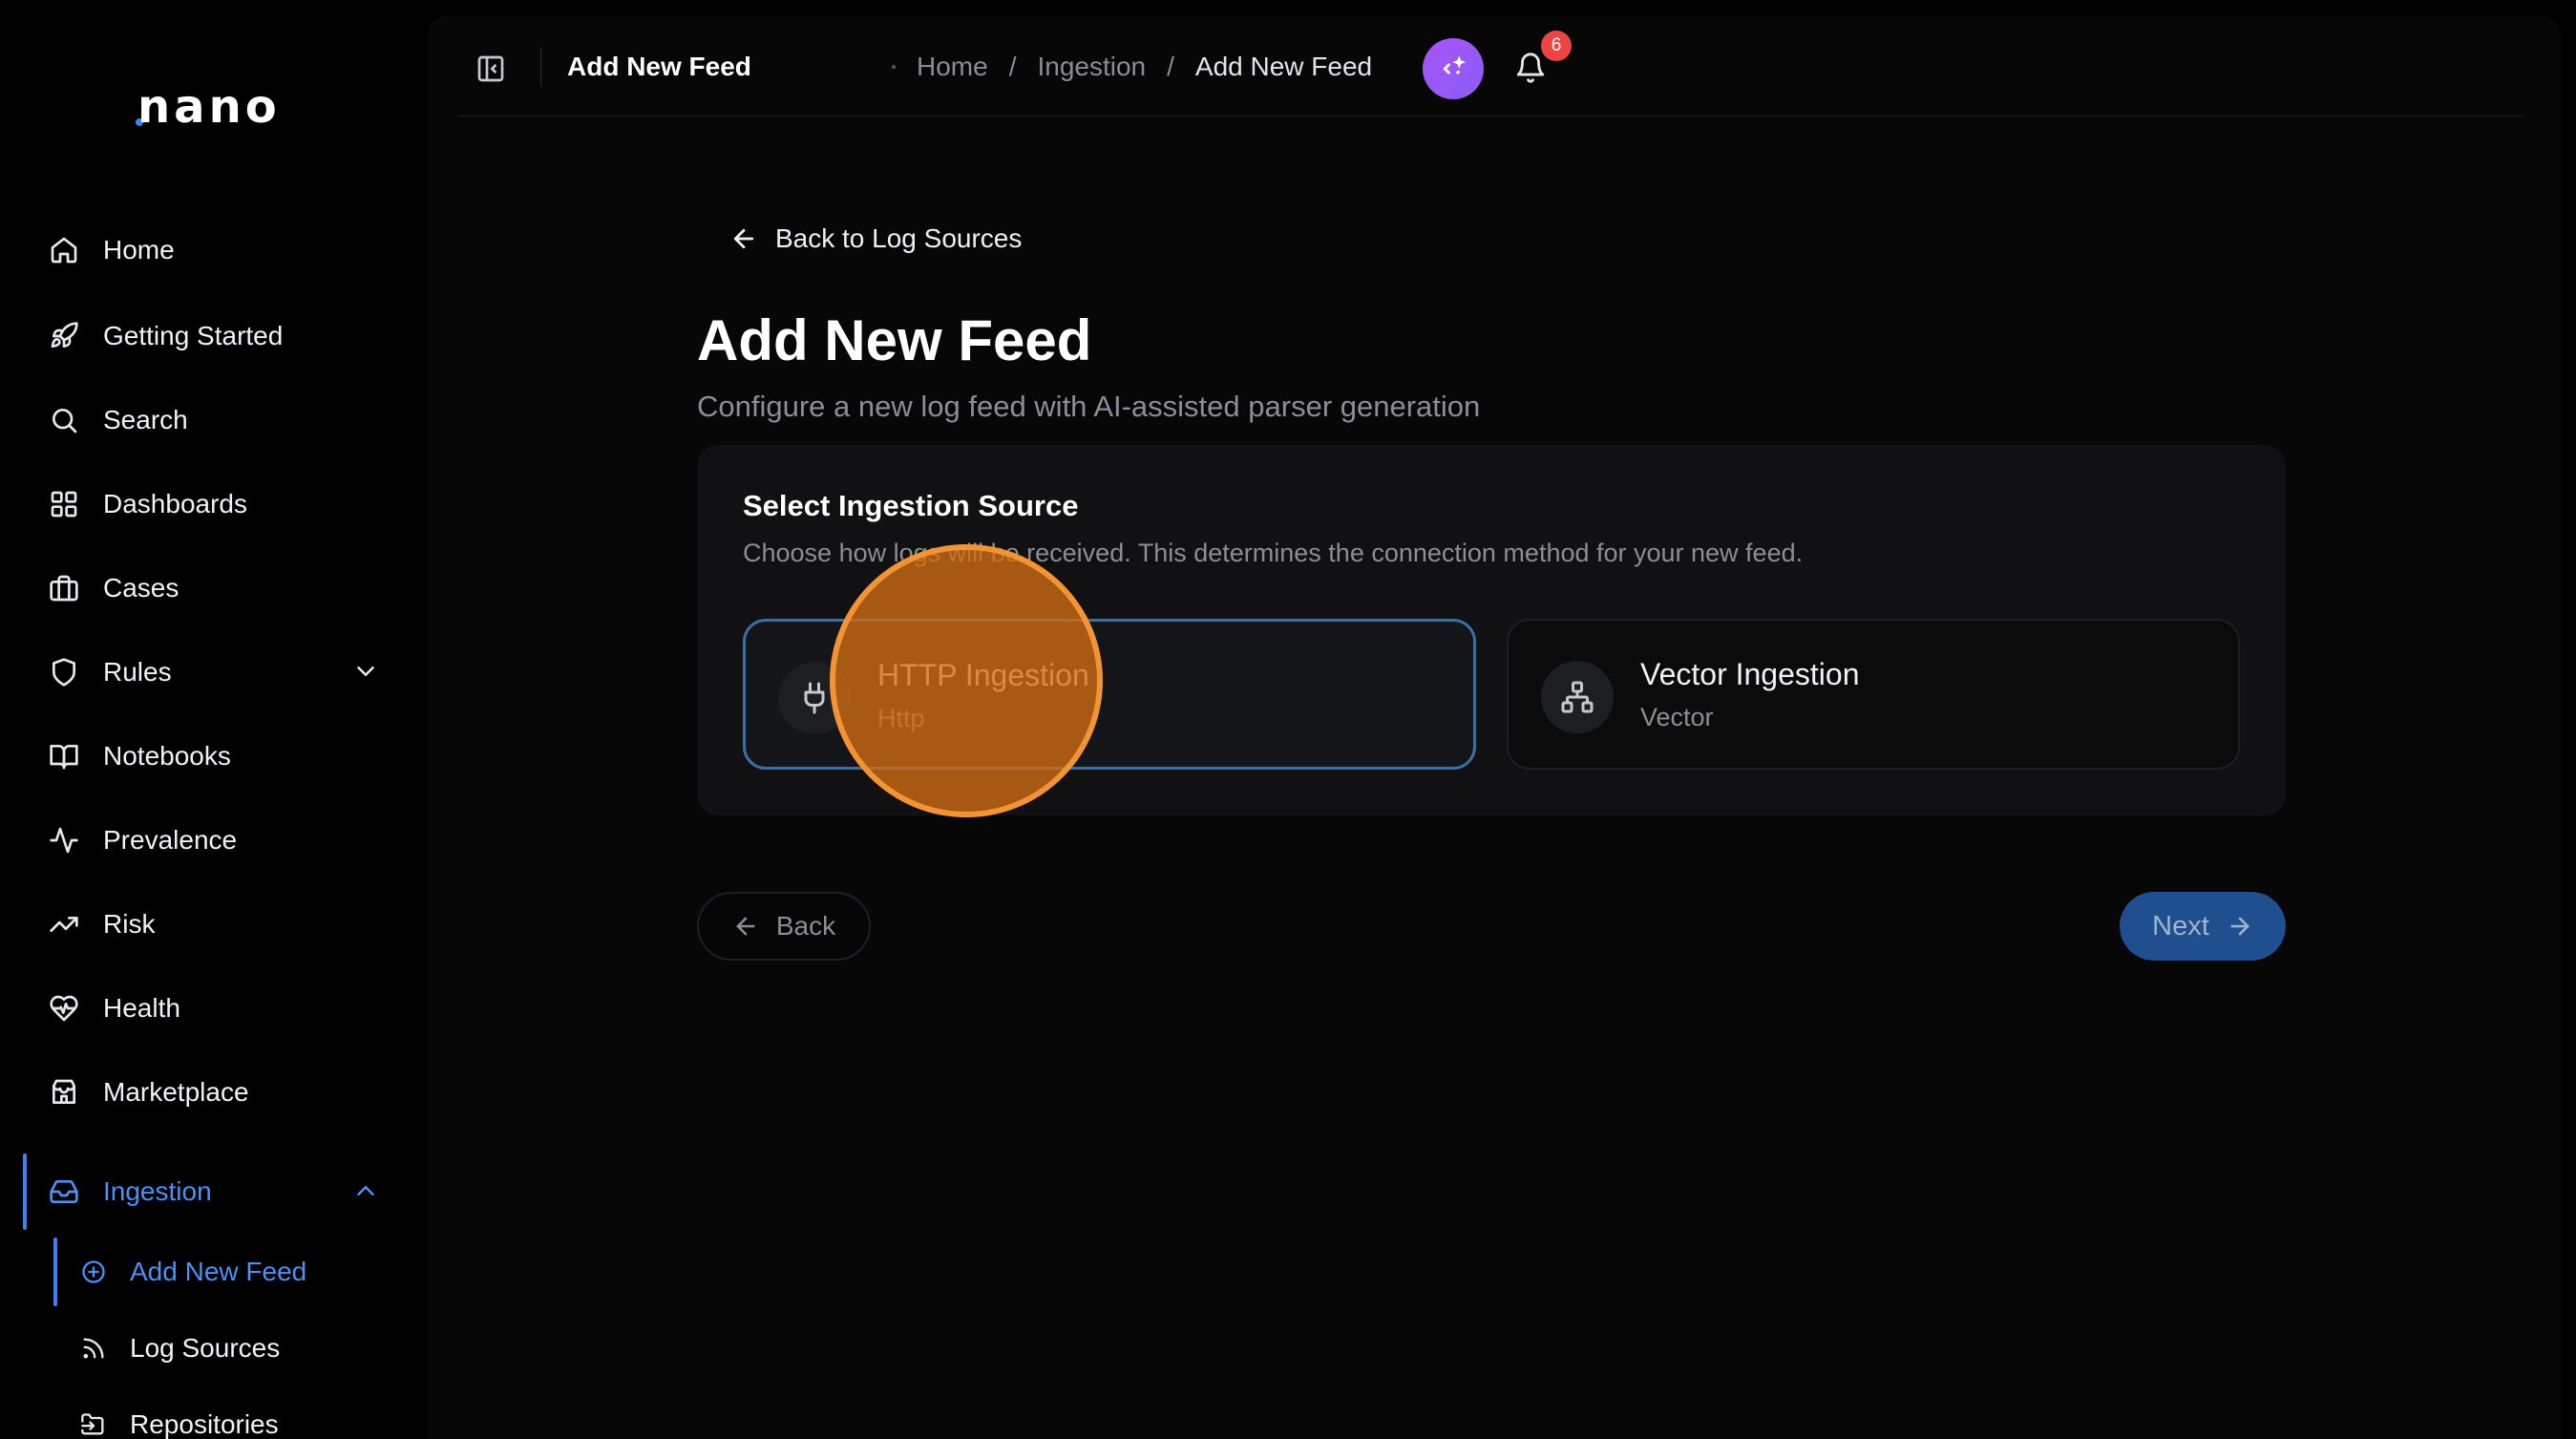  Describe the element at coordinates (64, 672) in the screenshot. I see `shield-icon` at that location.